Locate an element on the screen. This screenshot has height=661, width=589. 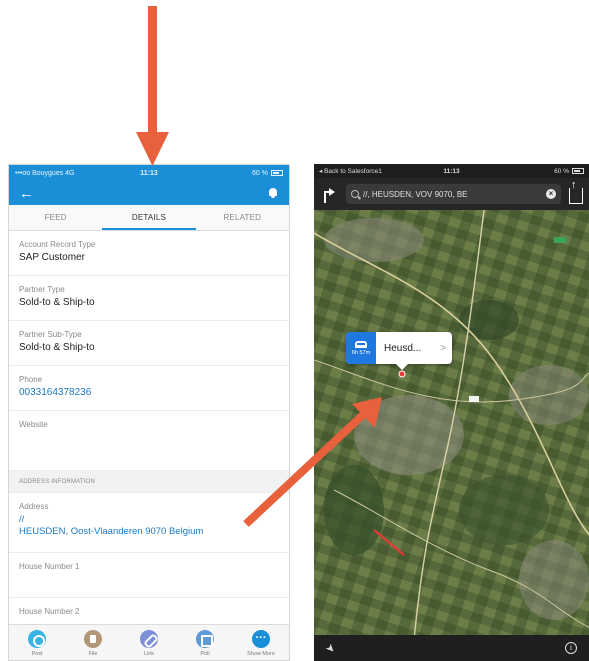
down-arrow-annotation is located at coordinates (152, 86).